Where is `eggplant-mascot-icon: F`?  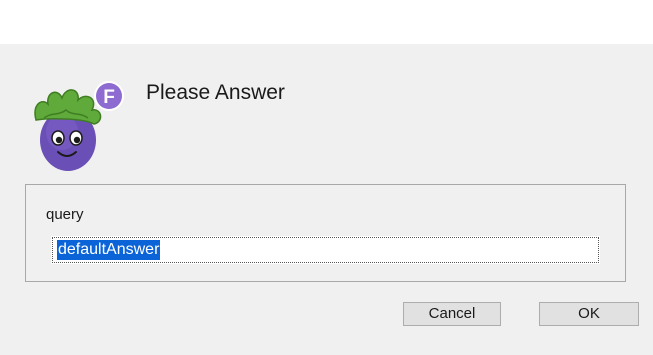 eggplant-mascot-icon: F is located at coordinates (79, 126).